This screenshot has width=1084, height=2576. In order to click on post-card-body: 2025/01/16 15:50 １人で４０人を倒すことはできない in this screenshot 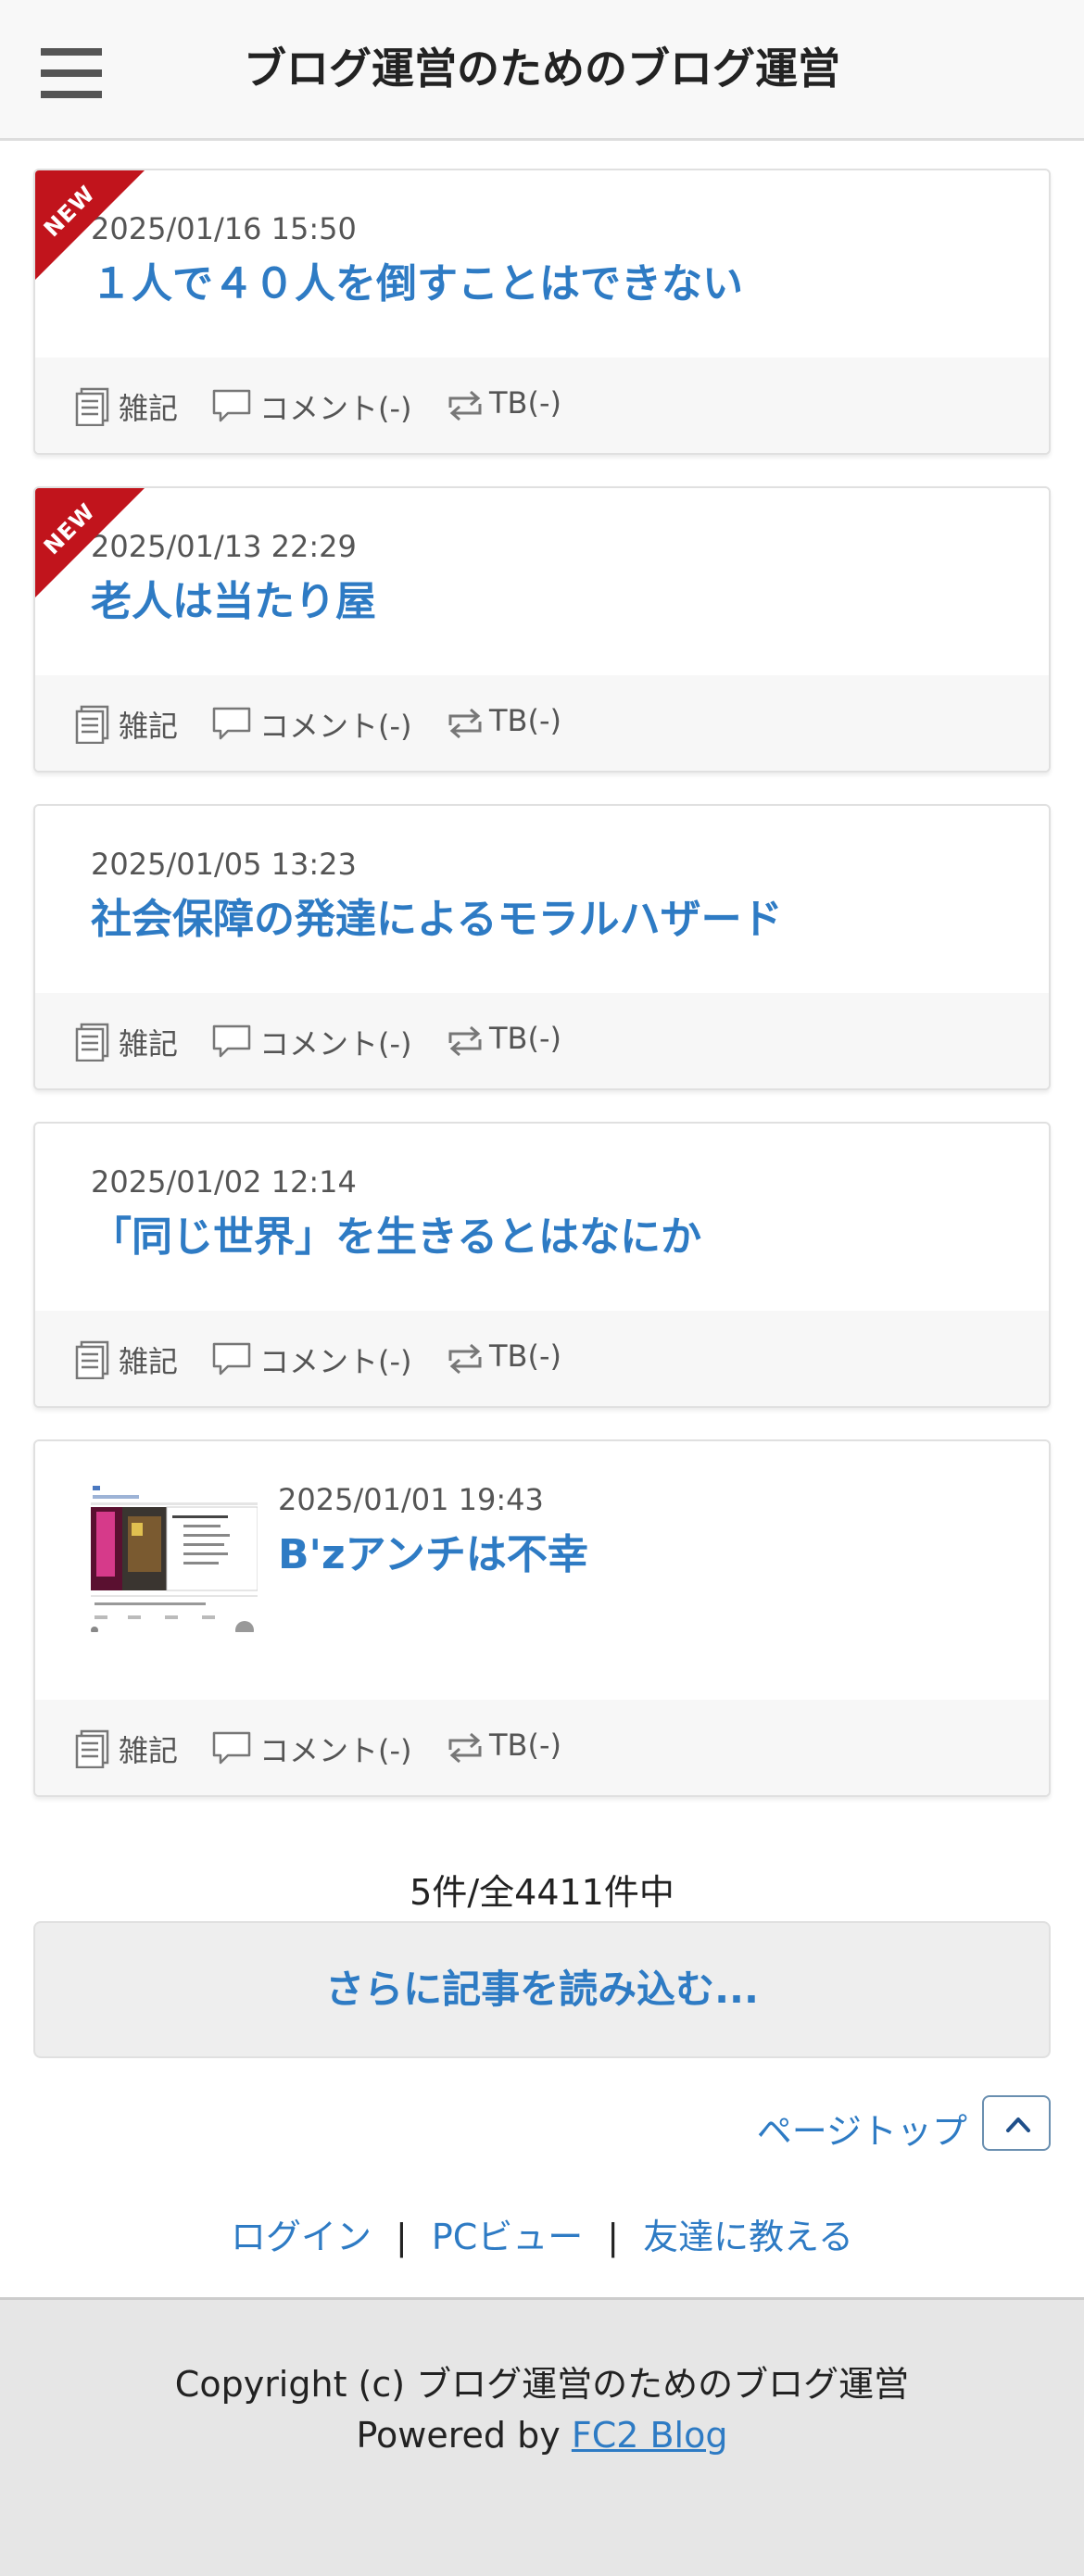, I will do `click(542, 264)`.